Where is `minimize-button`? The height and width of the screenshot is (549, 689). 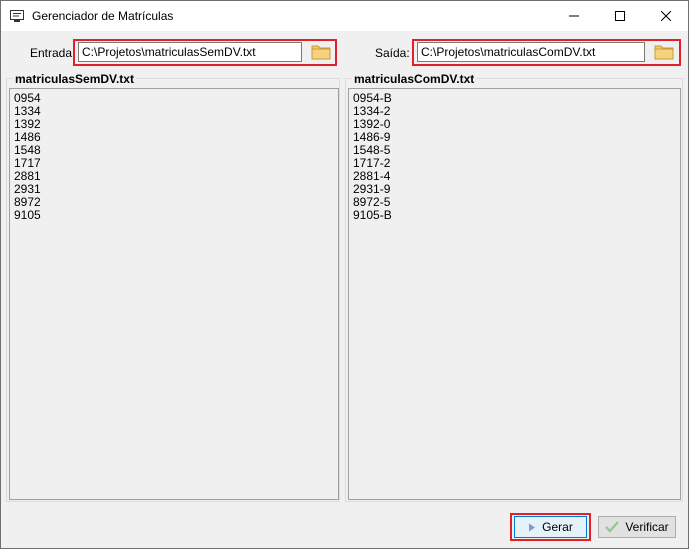 minimize-button is located at coordinates (574, 16).